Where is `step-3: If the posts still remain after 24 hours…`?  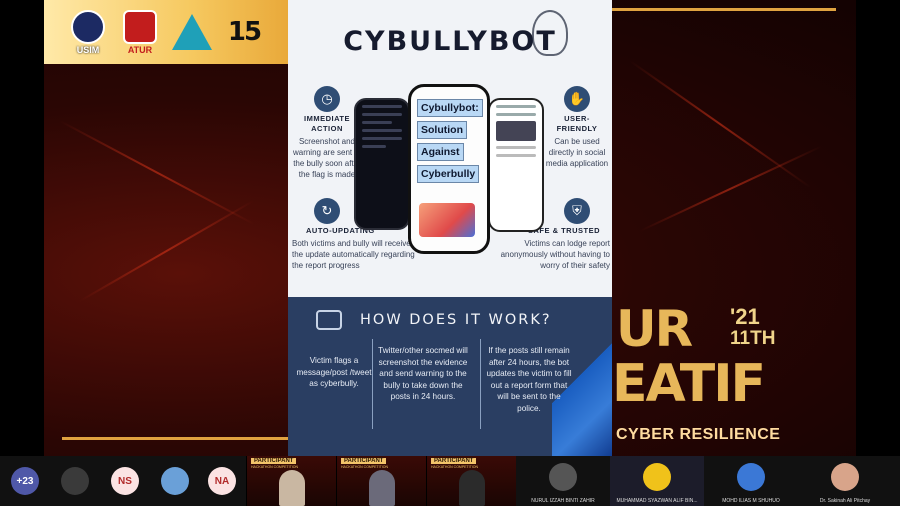
step-3: If the posts still remain after 24 hours… is located at coordinates (529, 379).